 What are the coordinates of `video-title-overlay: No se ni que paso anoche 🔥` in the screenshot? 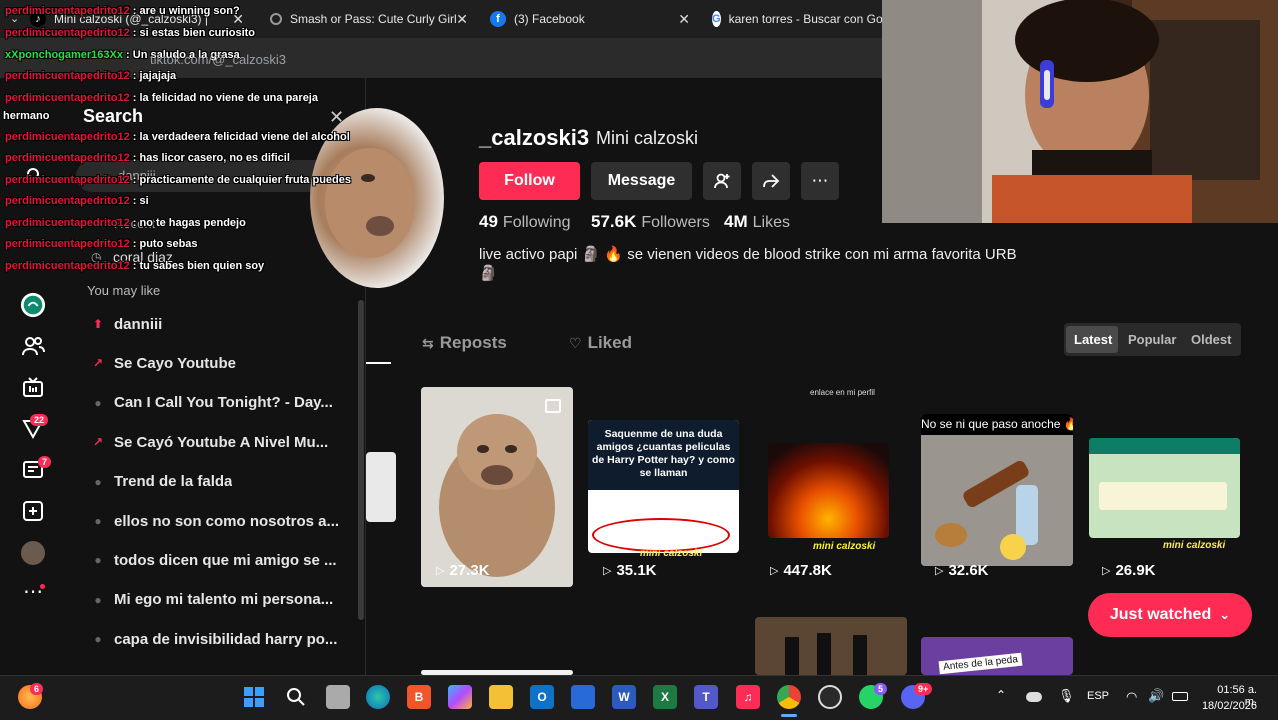 It's located at (997, 424).